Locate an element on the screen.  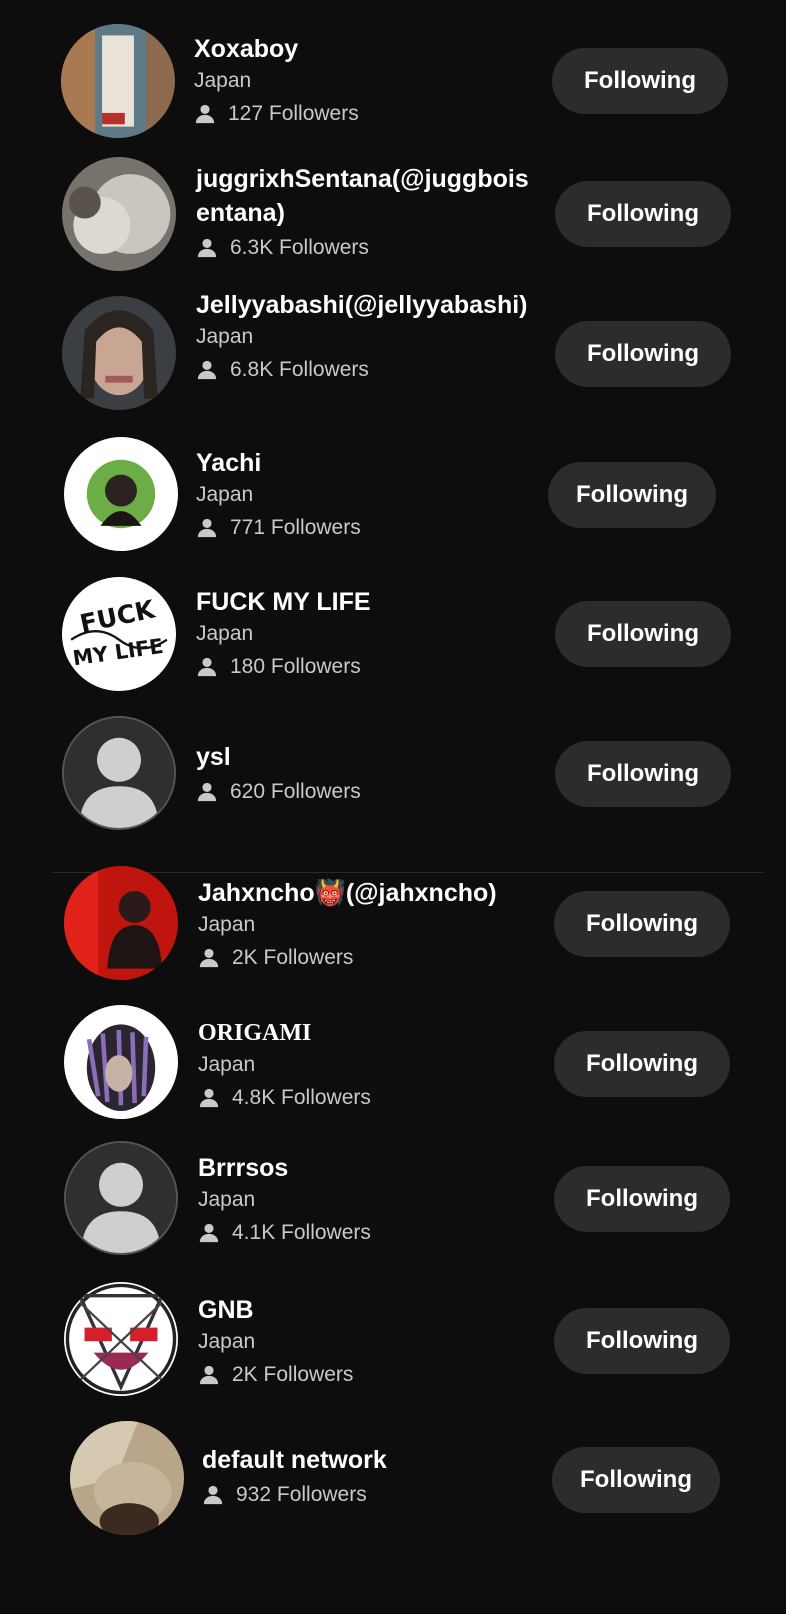
follower-count-text: 180 Followers is located at coordinates (295, 666).